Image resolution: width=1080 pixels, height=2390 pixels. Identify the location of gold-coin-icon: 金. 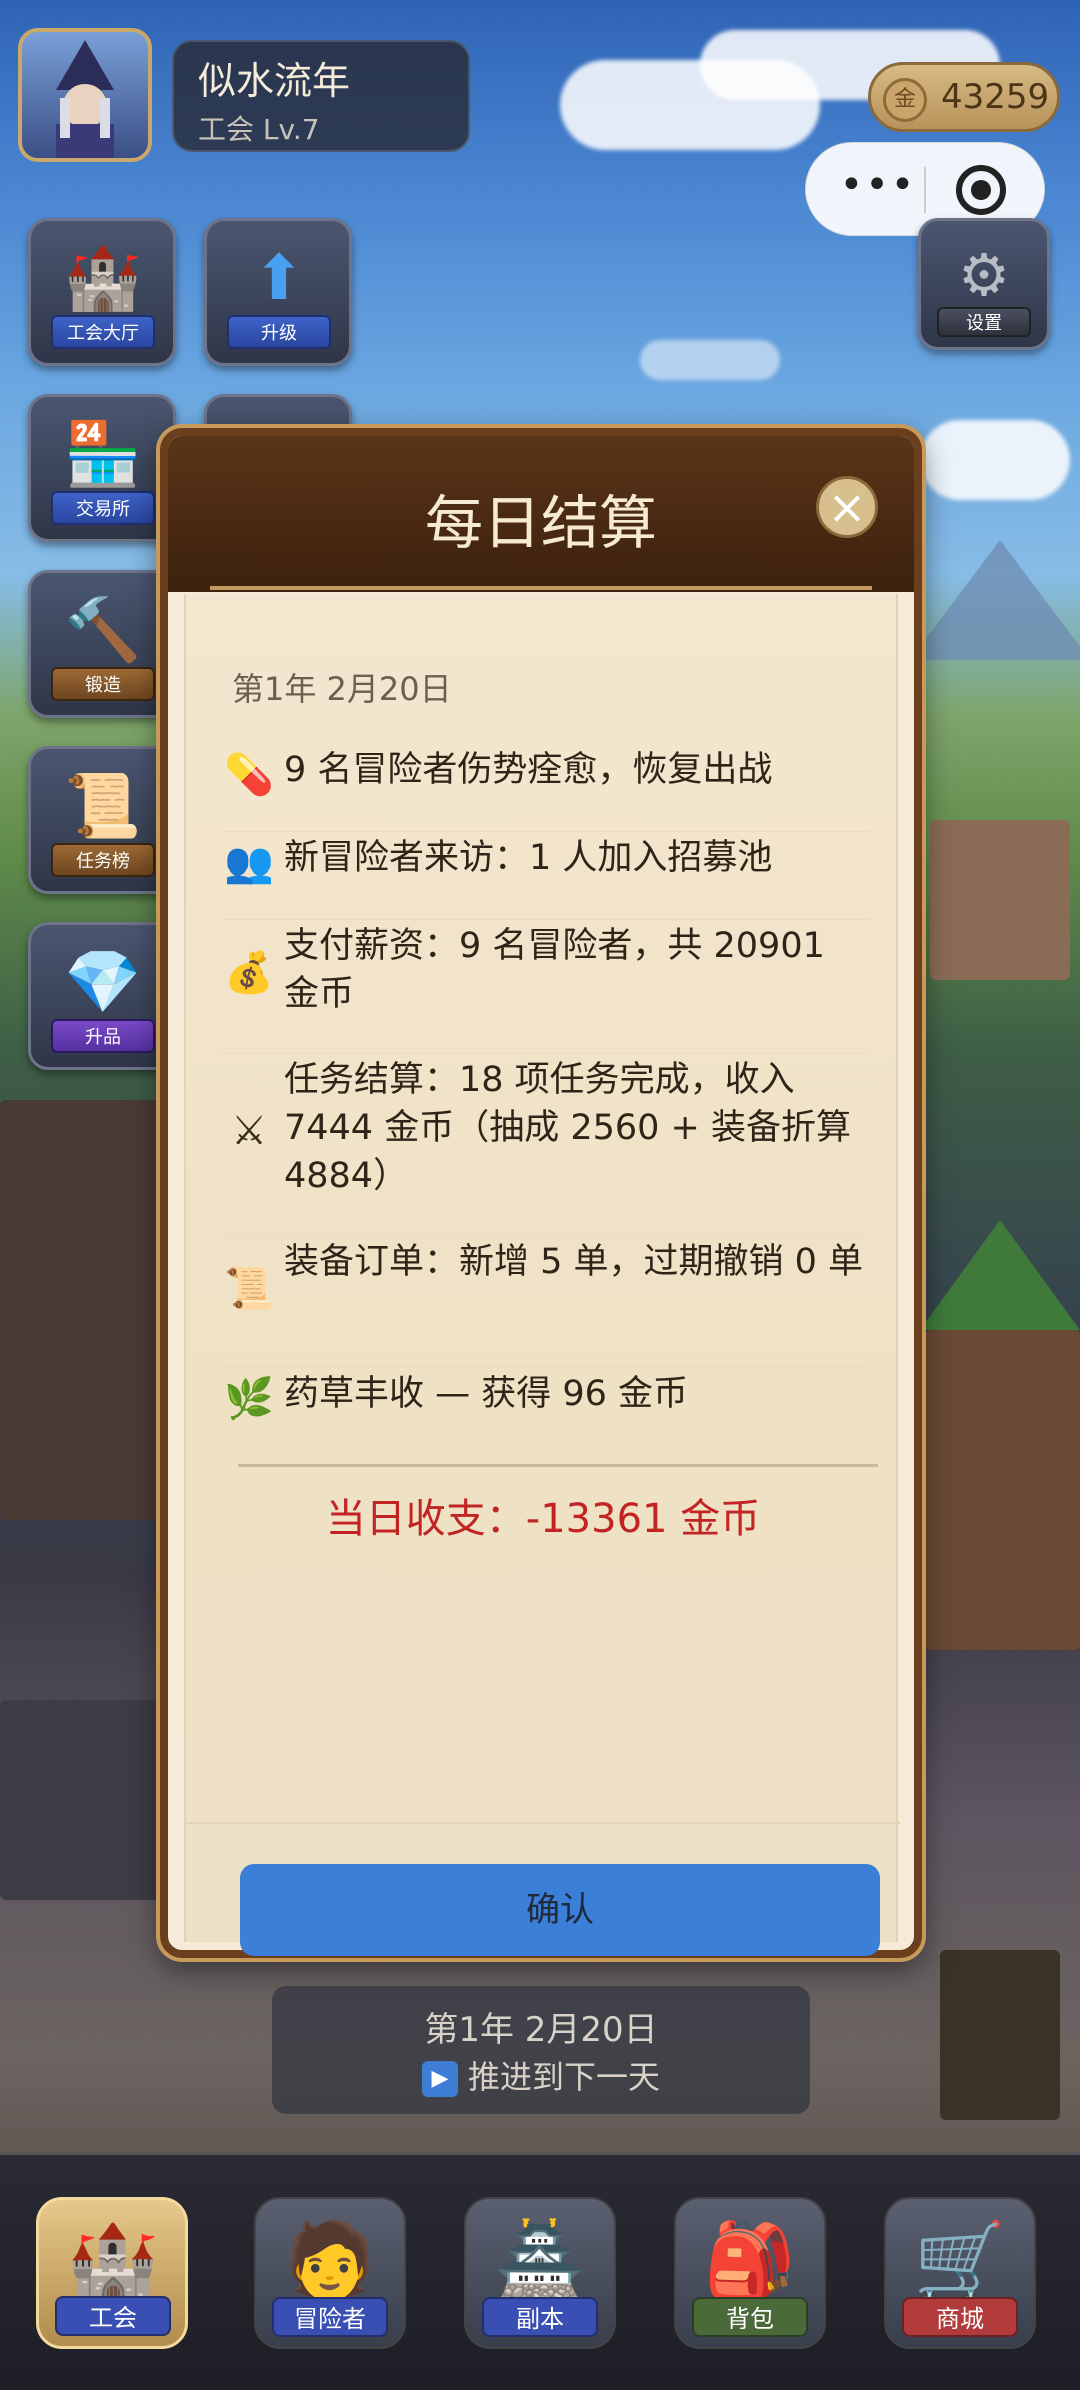
(905, 100).